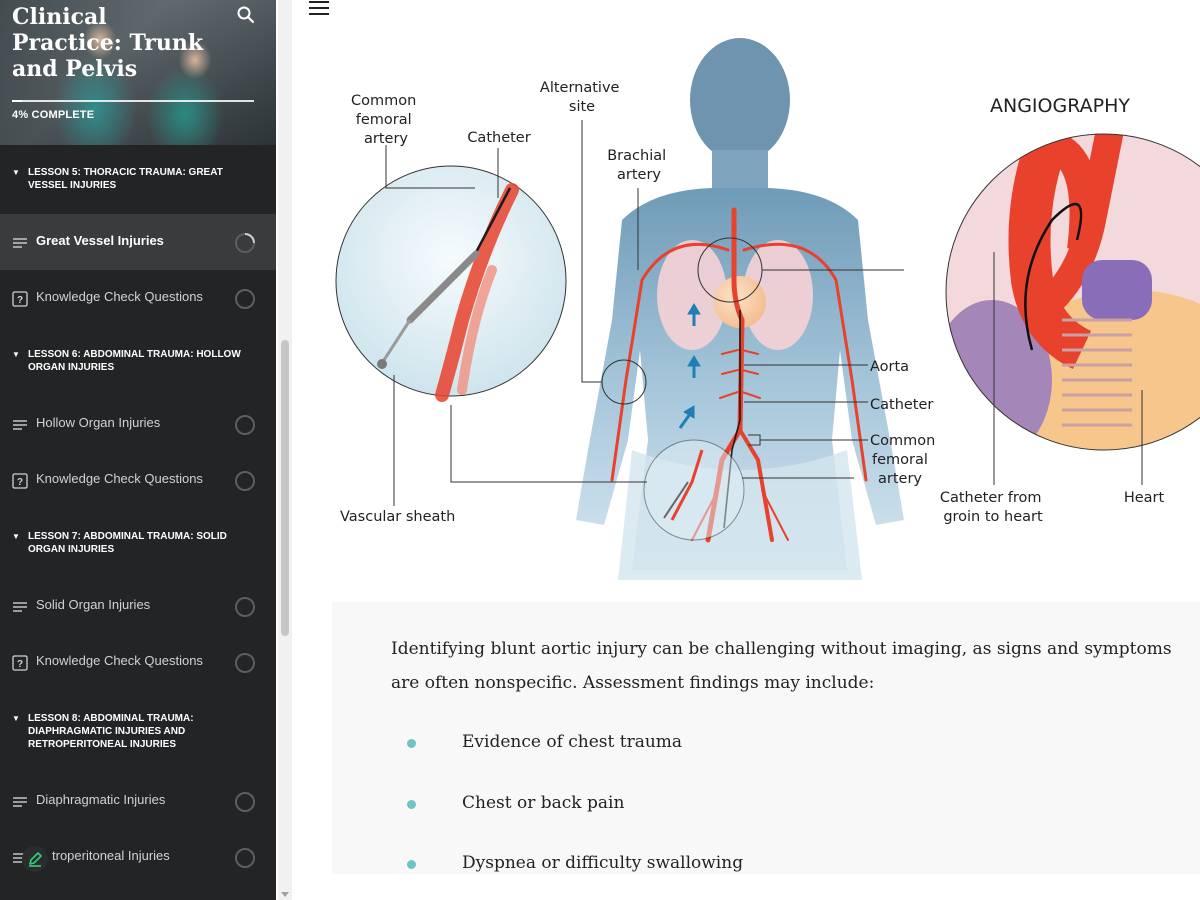  Describe the element at coordinates (572, 742) in the screenshot. I see `list-item-text: Evidence of chest trauma` at that location.